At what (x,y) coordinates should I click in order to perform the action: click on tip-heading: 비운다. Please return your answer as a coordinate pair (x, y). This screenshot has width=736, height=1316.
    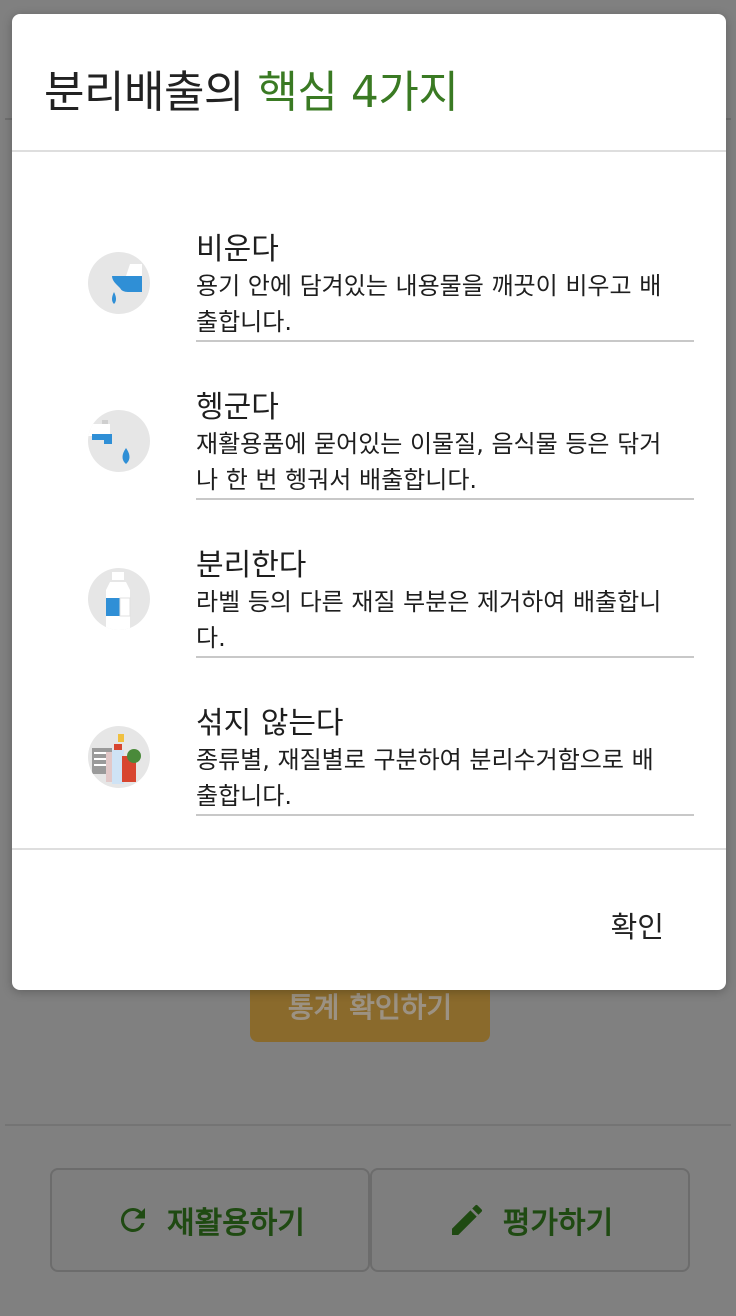
    Looking at the image, I should click on (237, 249).